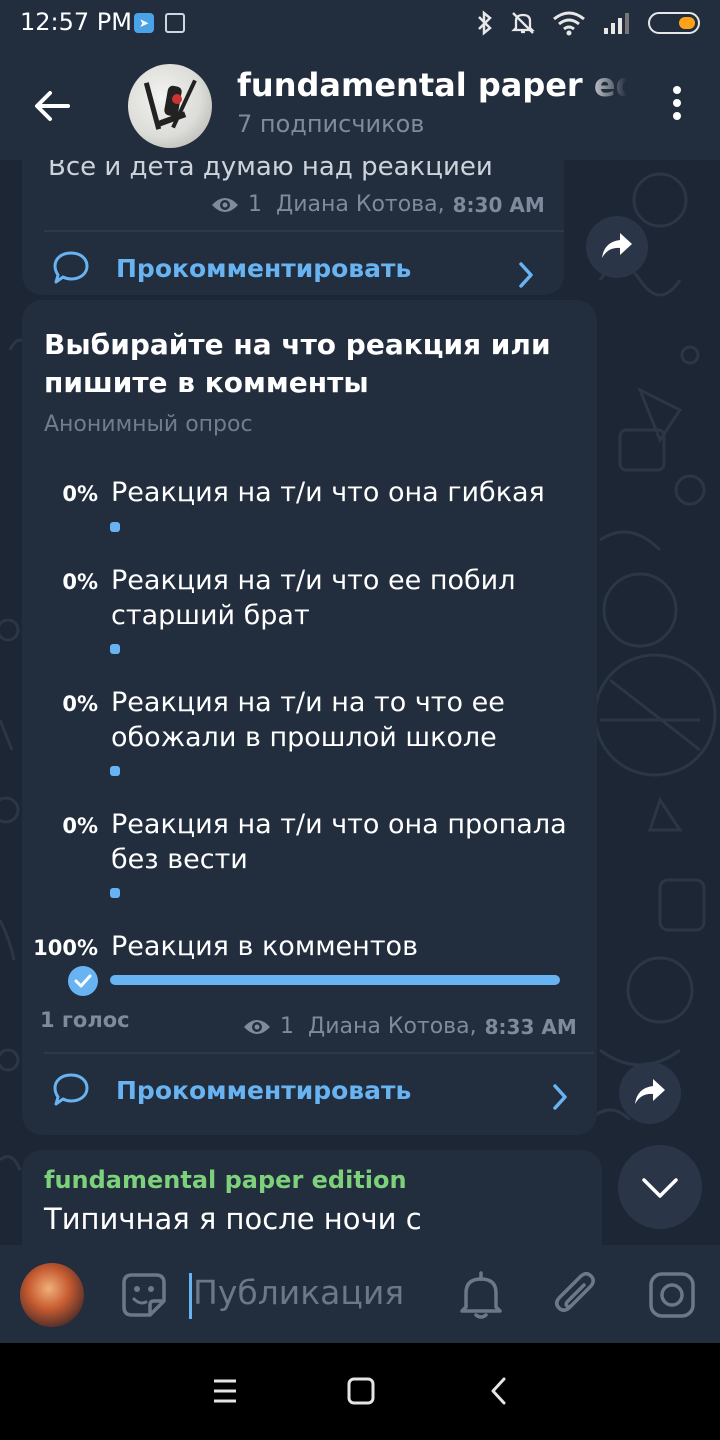 This screenshot has width=720, height=1440. I want to click on more-menu-icon, so click(677, 106).